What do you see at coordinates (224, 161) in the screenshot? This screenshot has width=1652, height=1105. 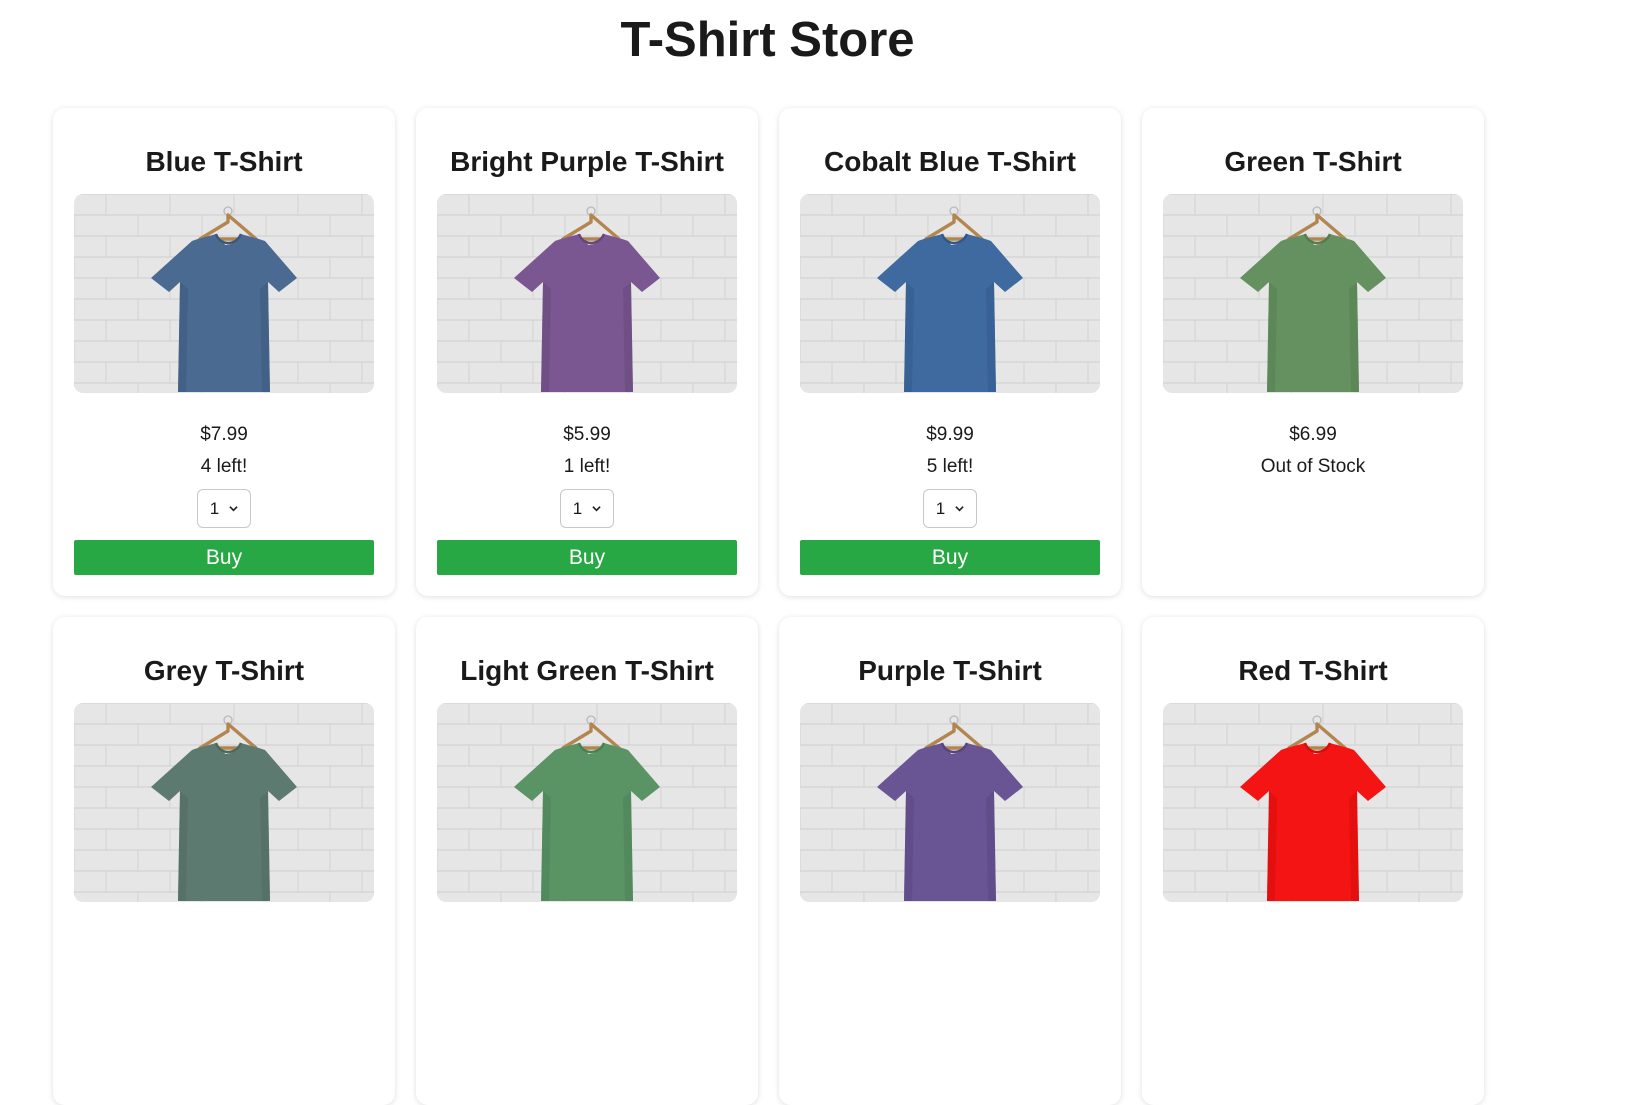 I see `product-title: Blue T-Shirt` at bounding box center [224, 161].